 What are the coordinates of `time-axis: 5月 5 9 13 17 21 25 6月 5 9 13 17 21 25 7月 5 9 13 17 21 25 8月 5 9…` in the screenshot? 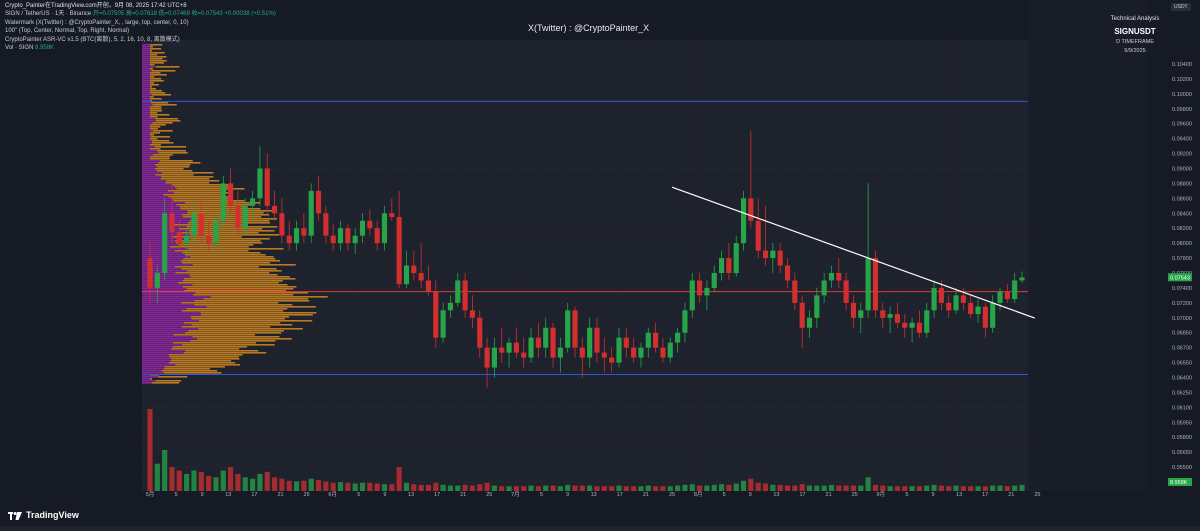 It's located at (593, 494).